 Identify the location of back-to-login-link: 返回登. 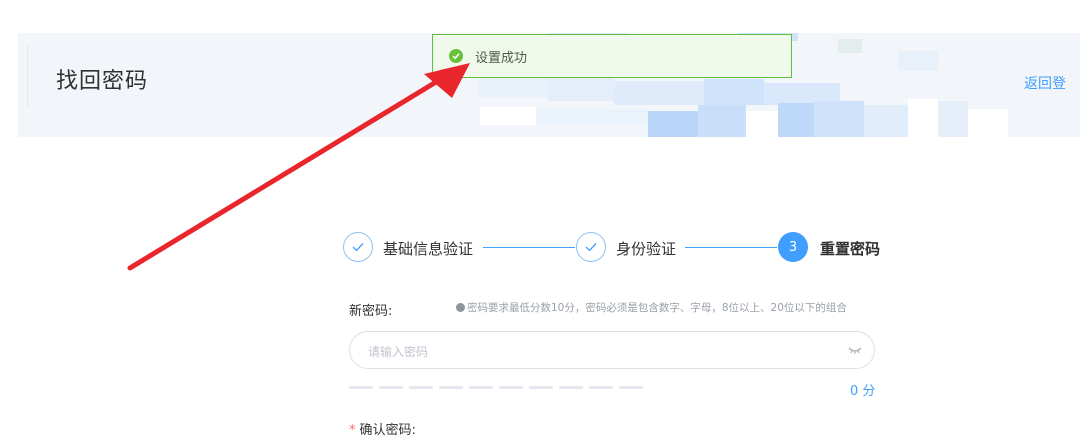
(1045, 83).